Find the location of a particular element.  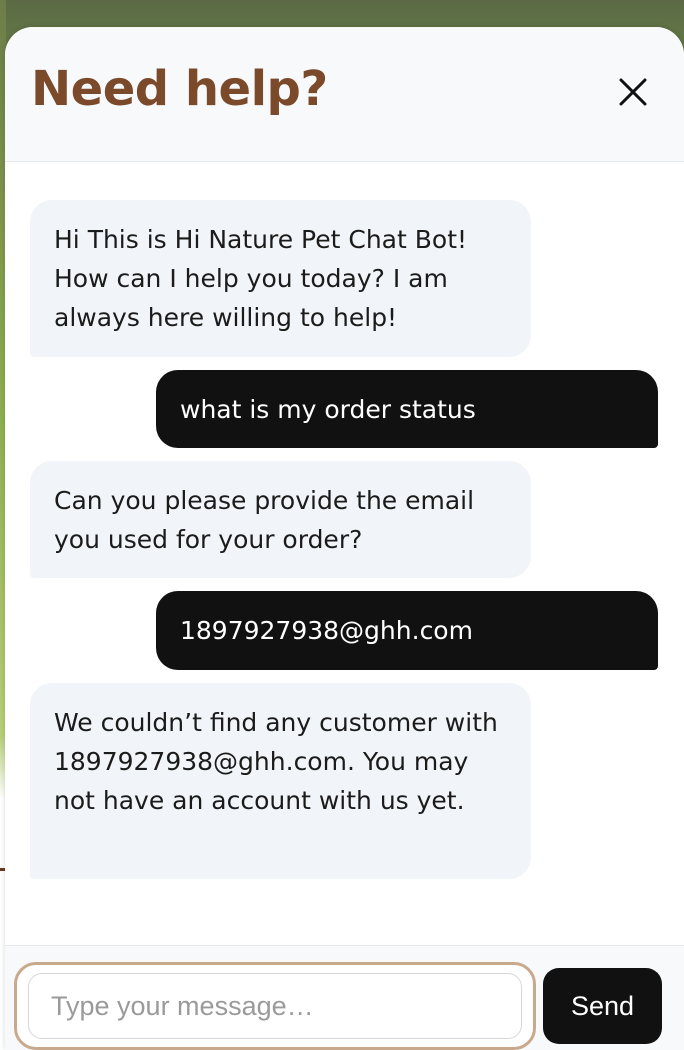

close-icon is located at coordinates (633, 92).